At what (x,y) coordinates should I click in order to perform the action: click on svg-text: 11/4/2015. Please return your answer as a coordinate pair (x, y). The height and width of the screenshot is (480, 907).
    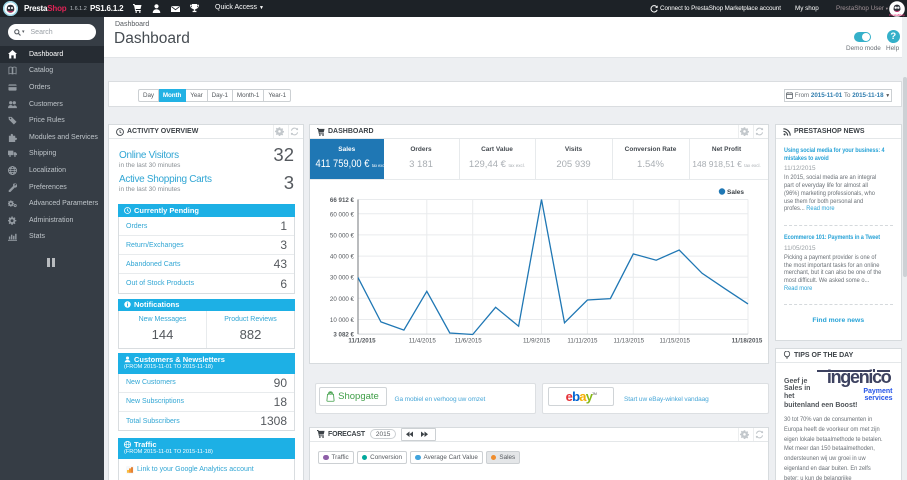
    Looking at the image, I should click on (423, 340).